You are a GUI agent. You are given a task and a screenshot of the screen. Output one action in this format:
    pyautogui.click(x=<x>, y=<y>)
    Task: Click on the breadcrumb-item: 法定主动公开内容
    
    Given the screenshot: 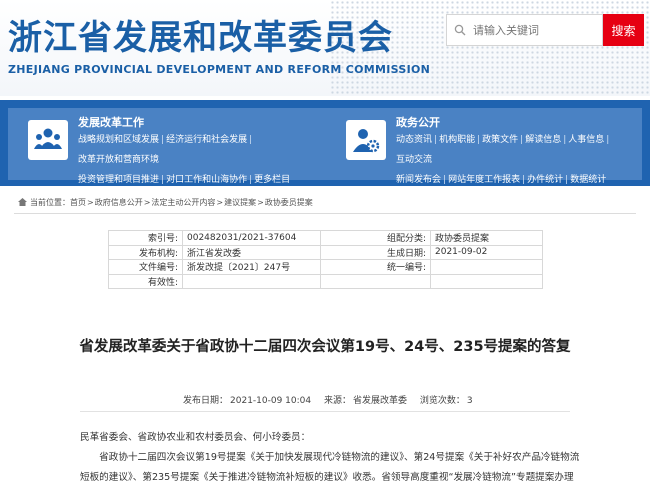 What is the action you would take?
    pyautogui.click(x=183, y=202)
    